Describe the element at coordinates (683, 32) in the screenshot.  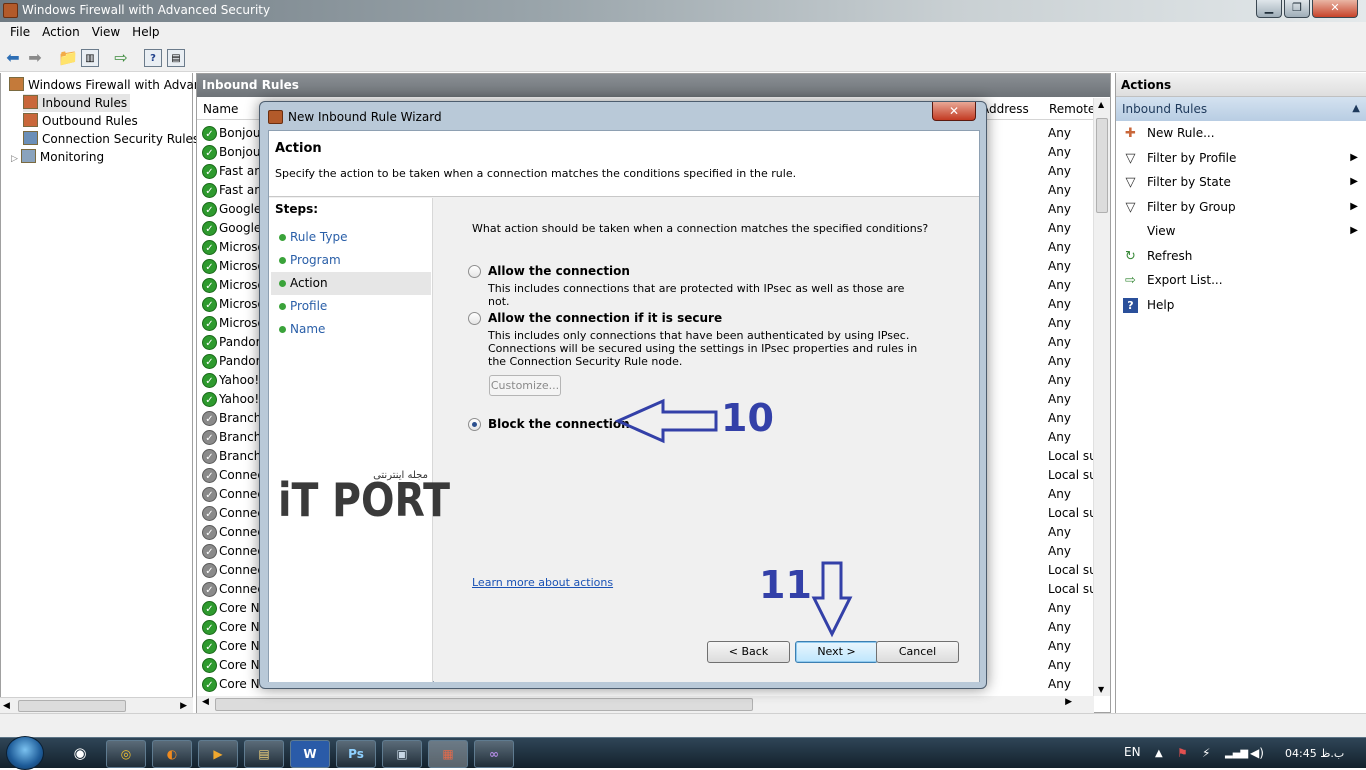
I see `menu-bar: File Action View Help` at that location.